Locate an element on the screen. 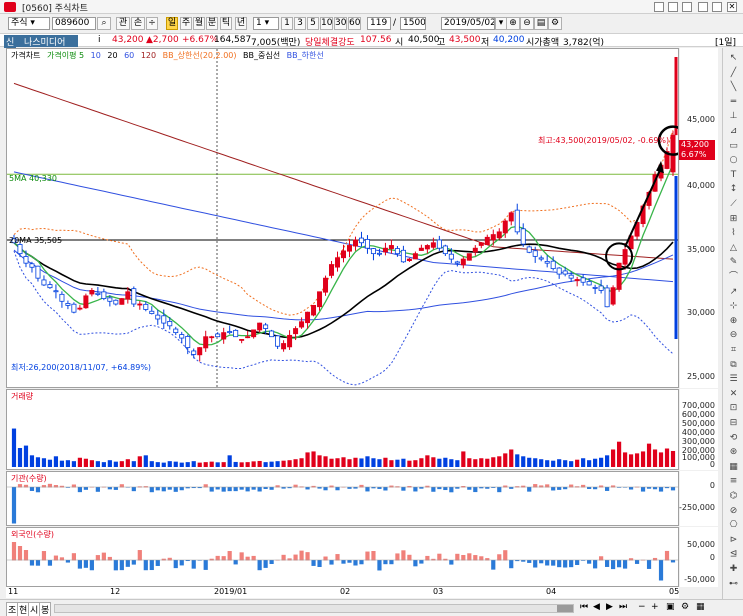  drawing-tool-icon: ≡ is located at coordinates (733, 481).